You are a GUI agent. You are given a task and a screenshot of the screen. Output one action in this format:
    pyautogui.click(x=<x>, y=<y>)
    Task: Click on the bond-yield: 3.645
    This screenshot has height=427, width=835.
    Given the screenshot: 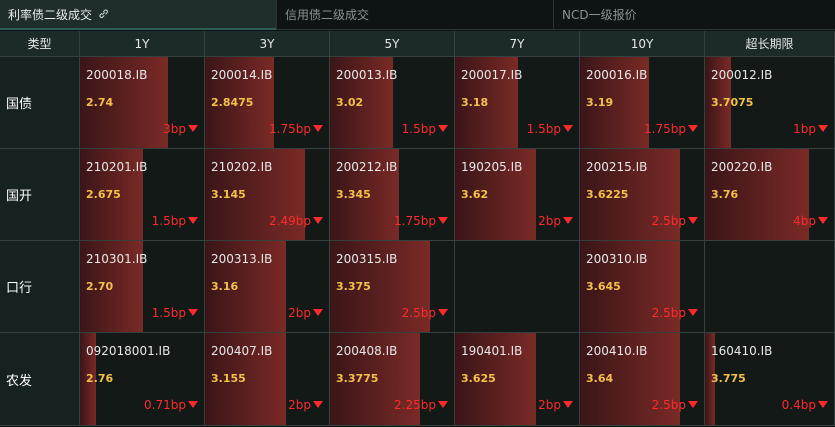 What is the action you would take?
    pyautogui.click(x=603, y=286)
    